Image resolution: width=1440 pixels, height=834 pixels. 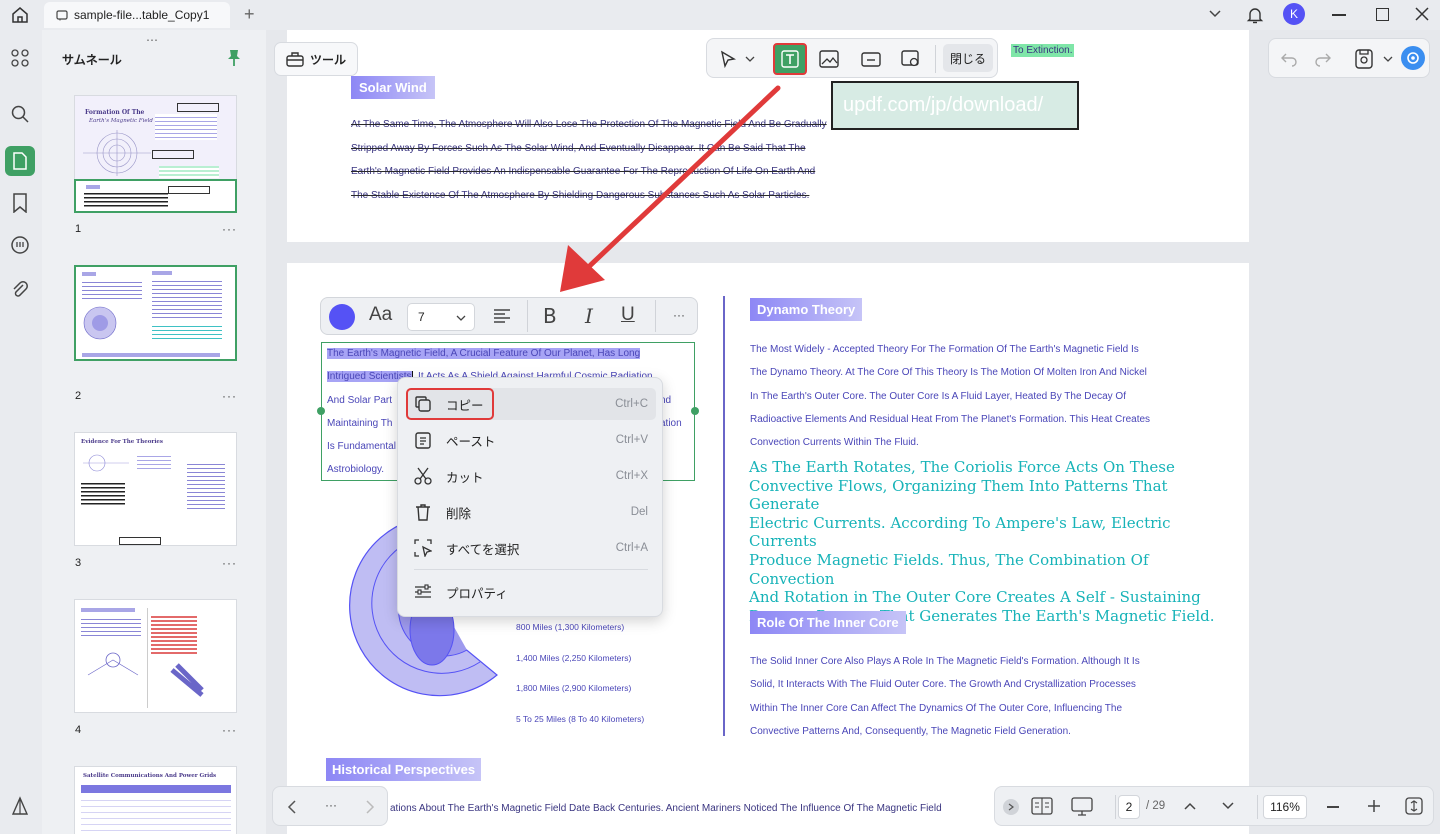 I want to click on menu-item-paste: ペースト Ctrl+V, so click(x=531, y=440).